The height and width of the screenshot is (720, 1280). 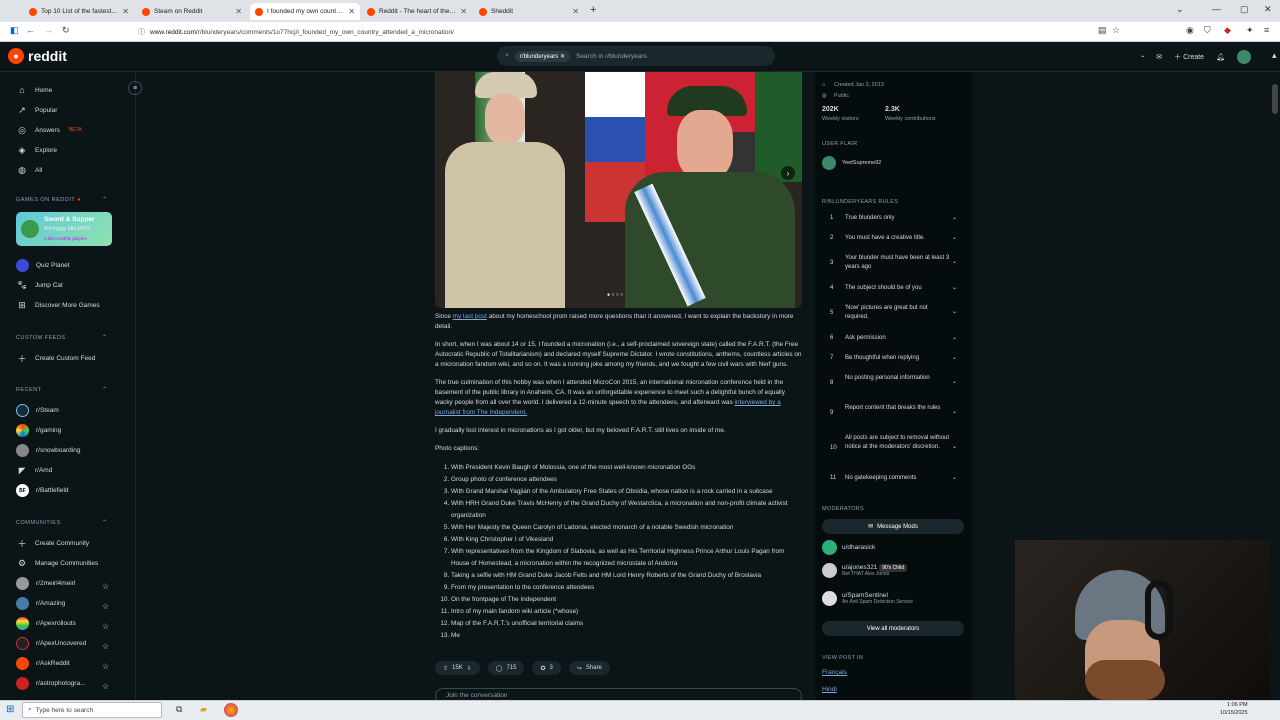 I want to click on downvote-icon: ⇩, so click(x=469, y=668).